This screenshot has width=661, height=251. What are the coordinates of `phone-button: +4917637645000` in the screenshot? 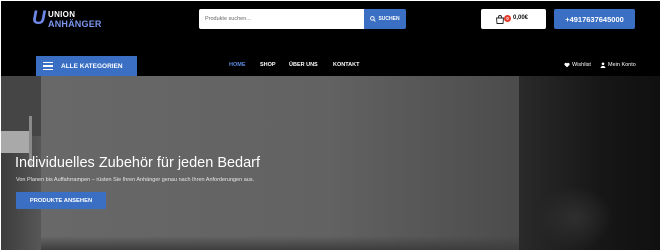 It's located at (594, 19).